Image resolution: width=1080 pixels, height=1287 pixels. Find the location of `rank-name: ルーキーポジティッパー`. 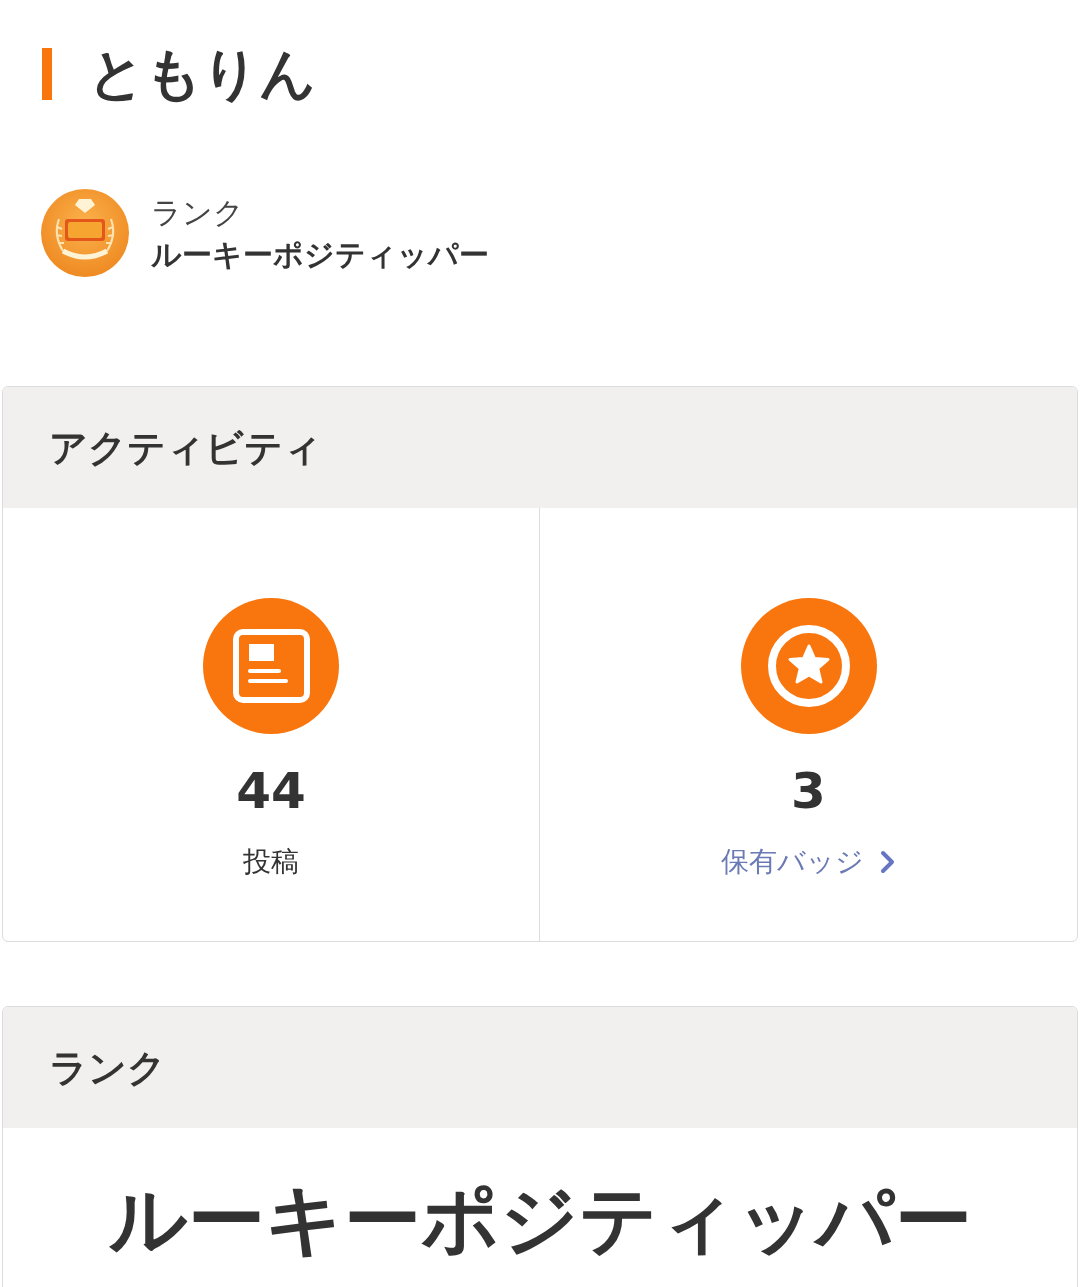

rank-name: ルーキーポジティッパー is located at coordinates (320, 255).